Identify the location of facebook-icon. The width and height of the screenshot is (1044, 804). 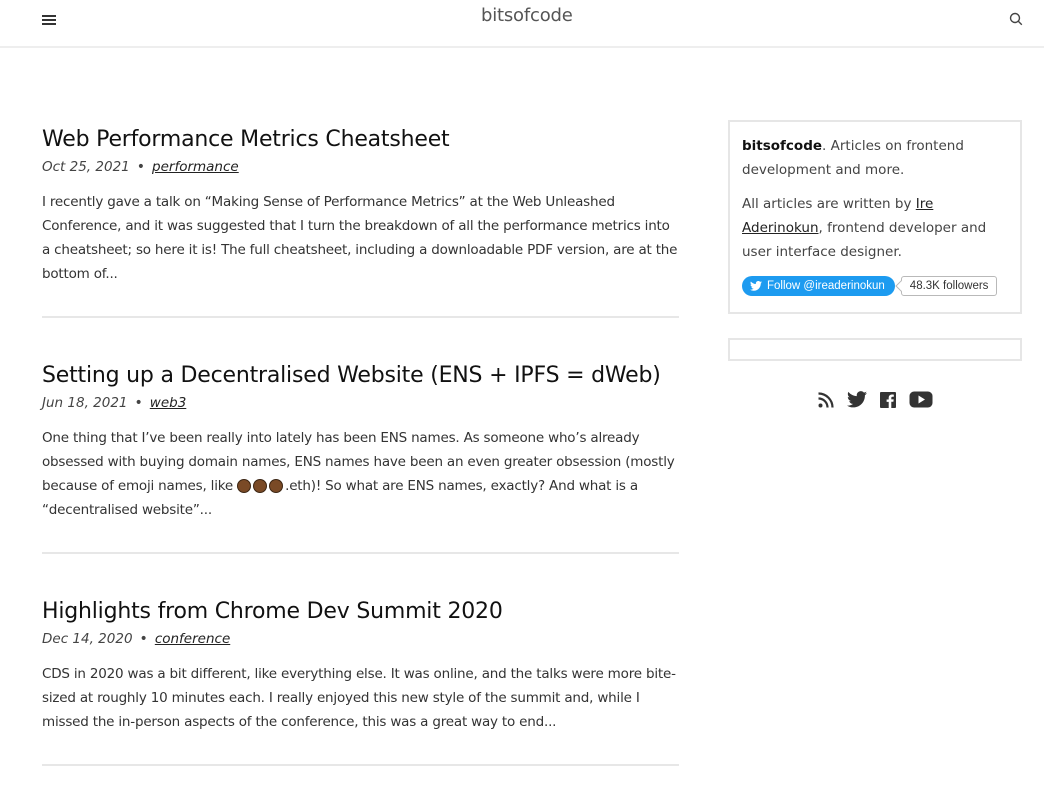
(888, 400).